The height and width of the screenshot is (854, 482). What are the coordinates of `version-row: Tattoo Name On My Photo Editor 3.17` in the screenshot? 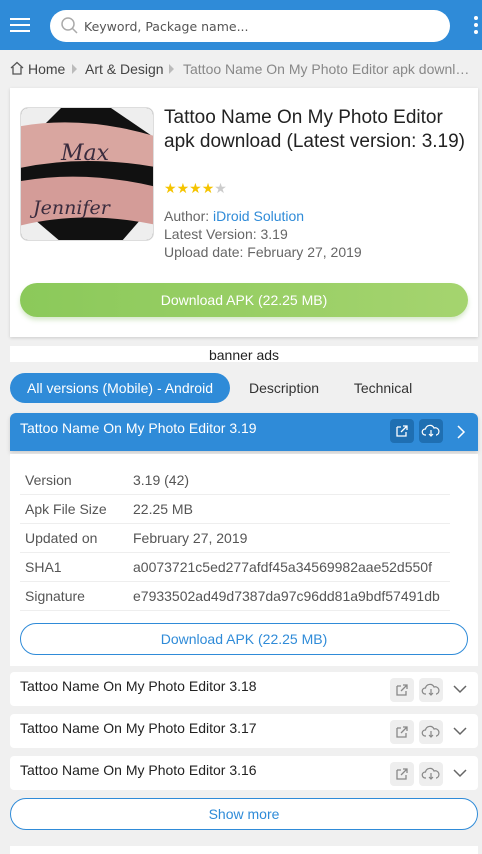 It's located at (244, 731).